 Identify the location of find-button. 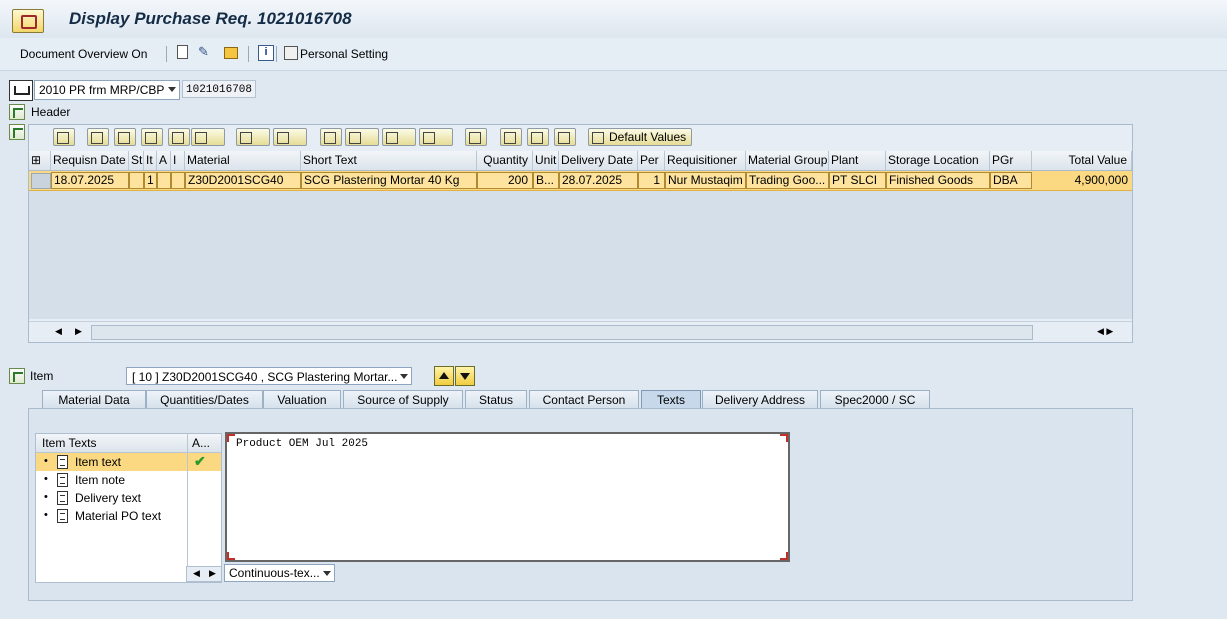
(152, 137).